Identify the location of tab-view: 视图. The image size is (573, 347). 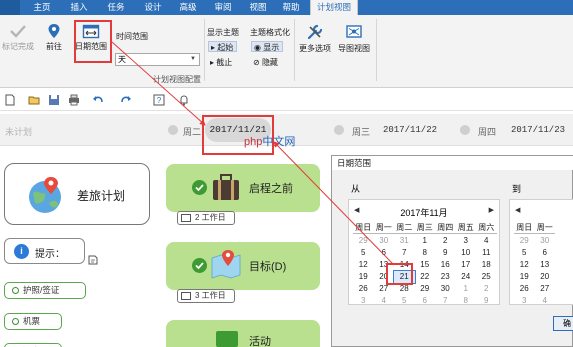
(258, 7).